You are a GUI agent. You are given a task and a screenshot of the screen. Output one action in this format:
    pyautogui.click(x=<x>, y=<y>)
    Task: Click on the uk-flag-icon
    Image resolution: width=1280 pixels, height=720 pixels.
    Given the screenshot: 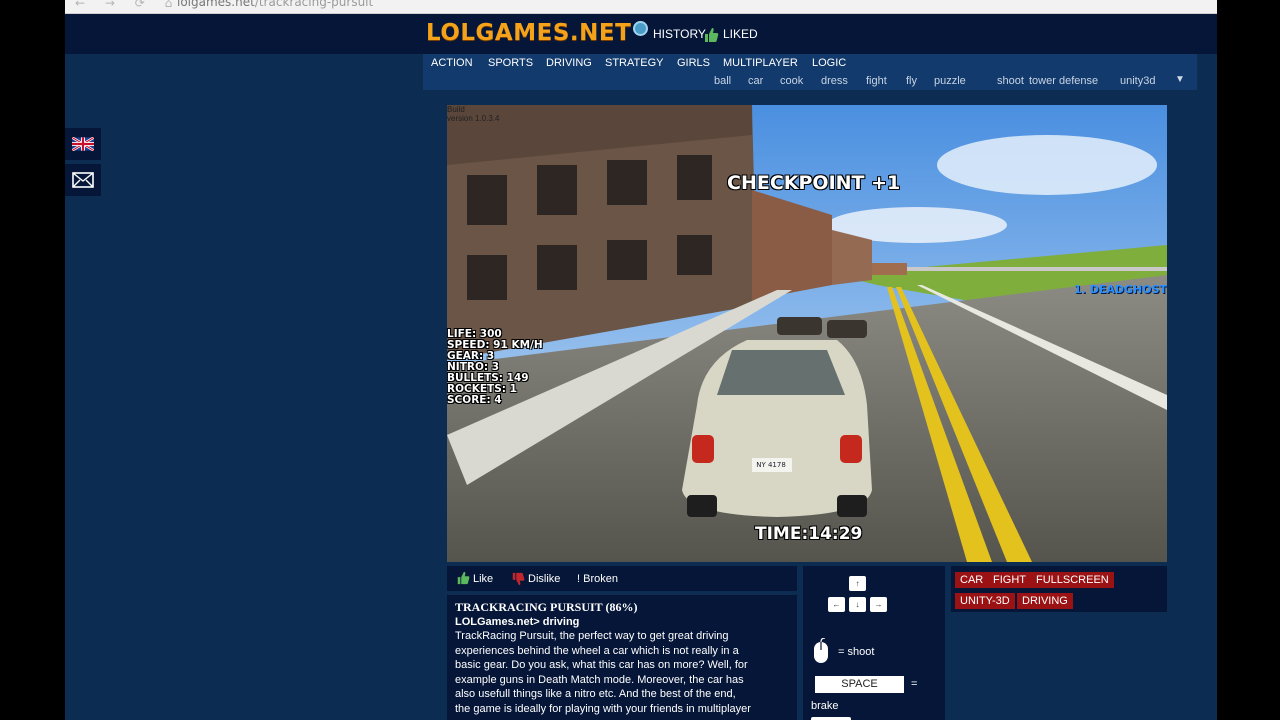 What is the action you would take?
    pyautogui.click(x=83, y=144)
    